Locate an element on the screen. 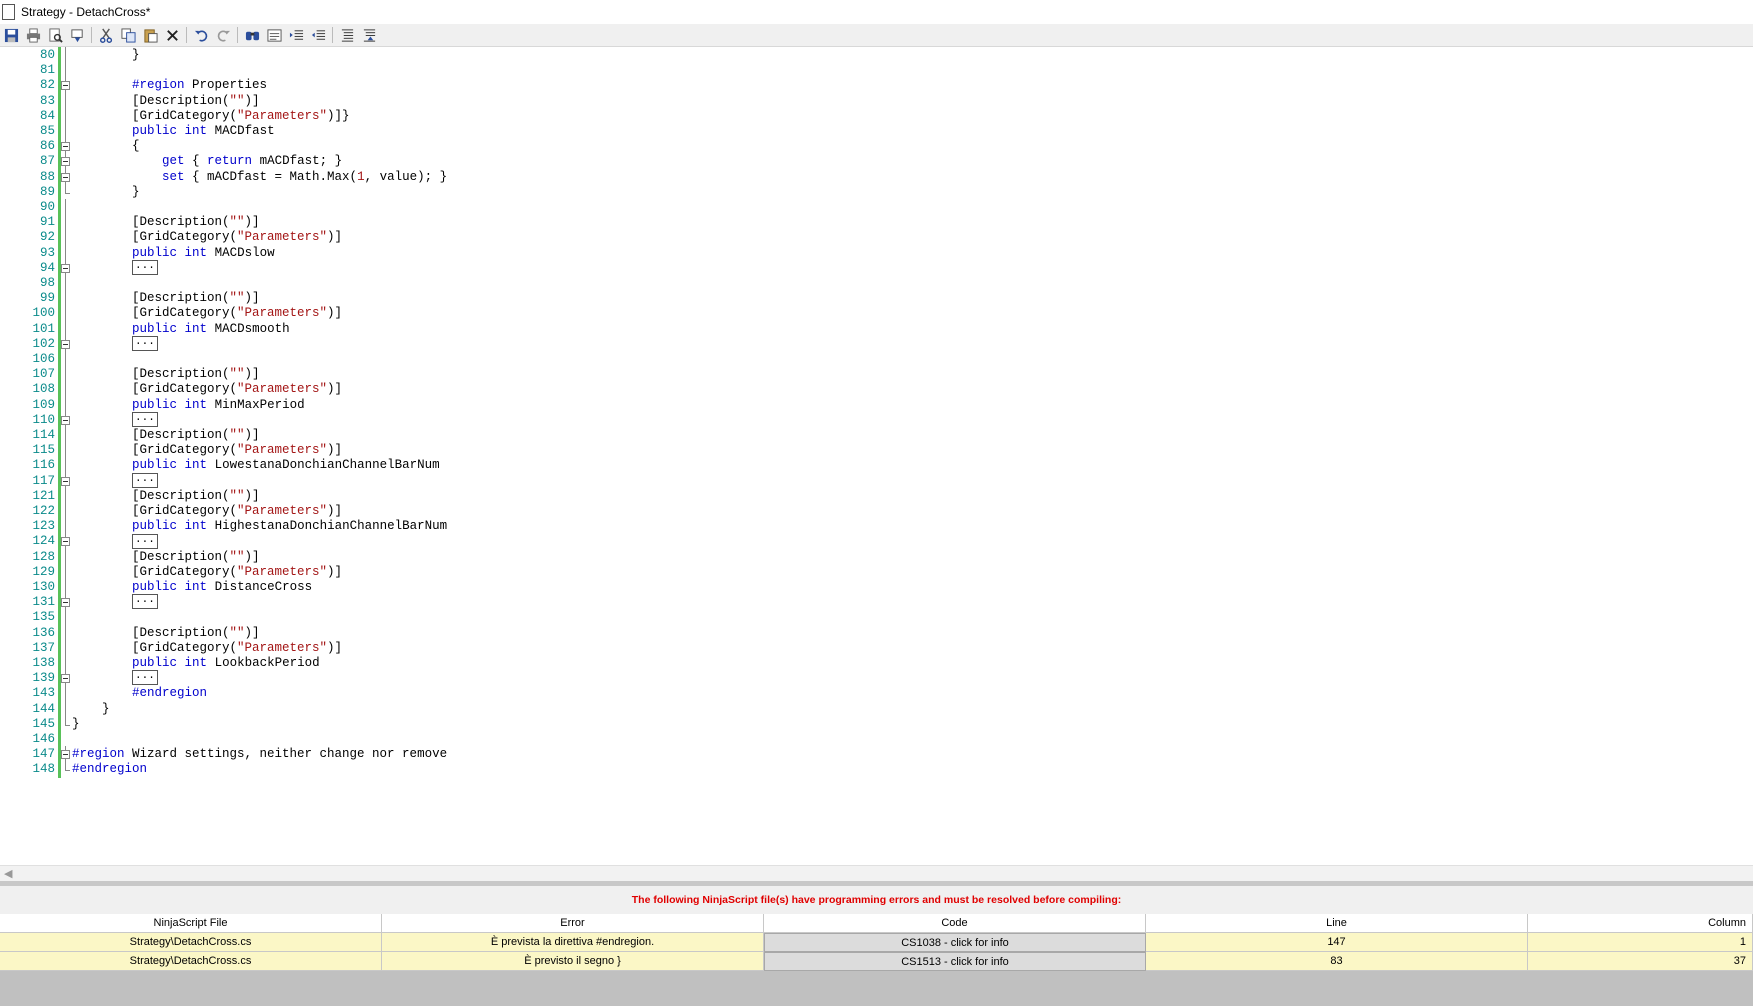 The height and width of the screenshot is (1006, 1753). horizontal-scrollbar: ◀ is located at coordinates (876, 873).